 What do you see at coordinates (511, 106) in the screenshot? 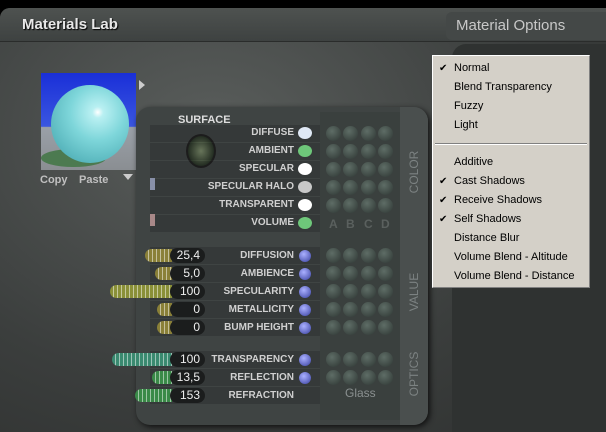
I see `menu-item-fuzzy: Fuzzy` at bounding box center [511, 106].